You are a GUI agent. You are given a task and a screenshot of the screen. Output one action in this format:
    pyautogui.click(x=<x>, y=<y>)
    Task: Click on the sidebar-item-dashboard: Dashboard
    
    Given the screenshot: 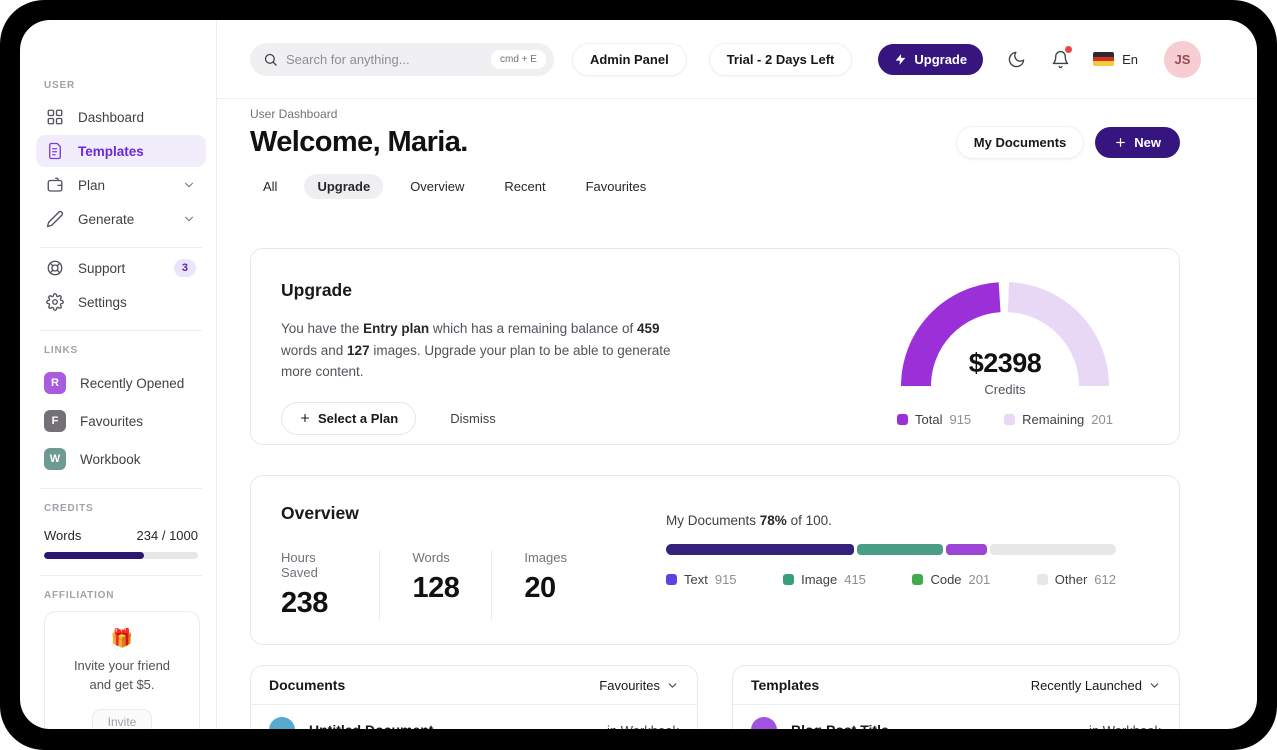 What is the action you would take?
    pyautogui.click(x=121, y=117)
    